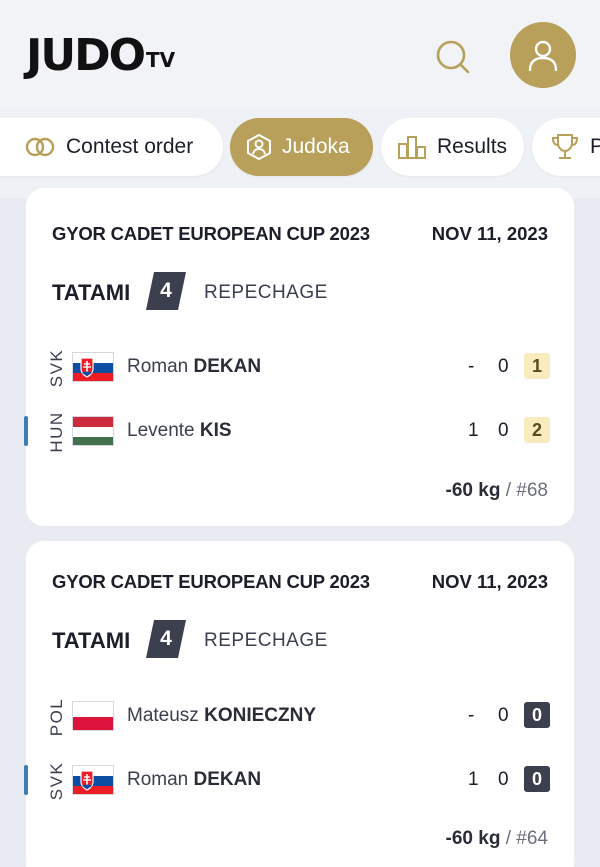 This screenshot has width=600, height=867. I want to click on user-icon, so click(543, 56).